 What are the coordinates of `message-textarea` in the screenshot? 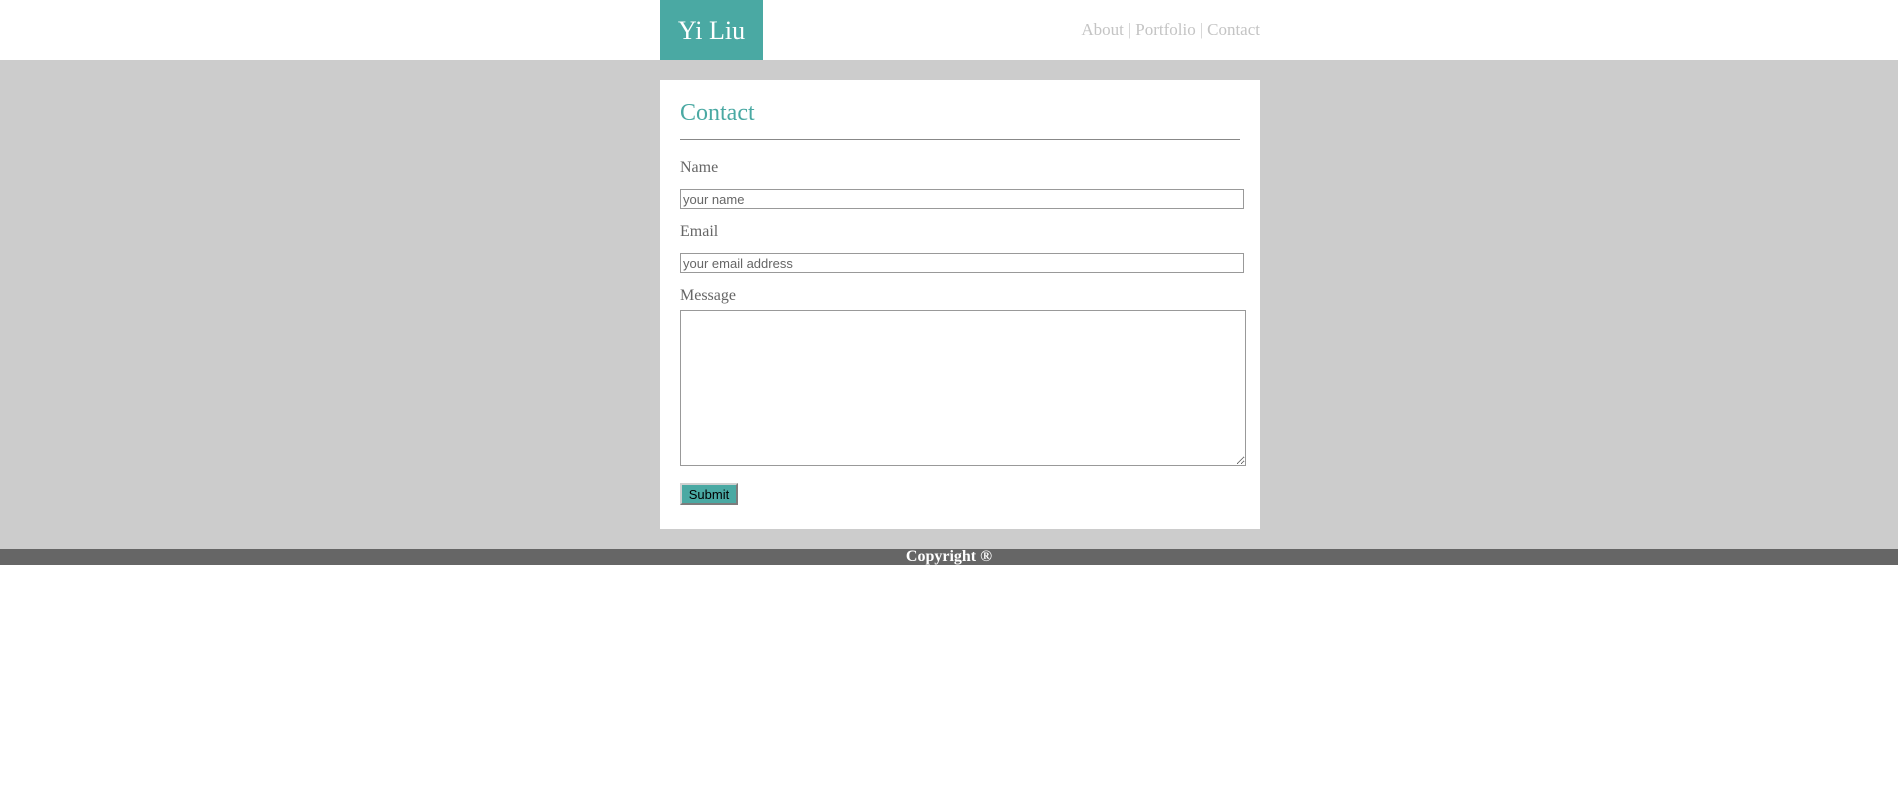 It's located at (963, 388).